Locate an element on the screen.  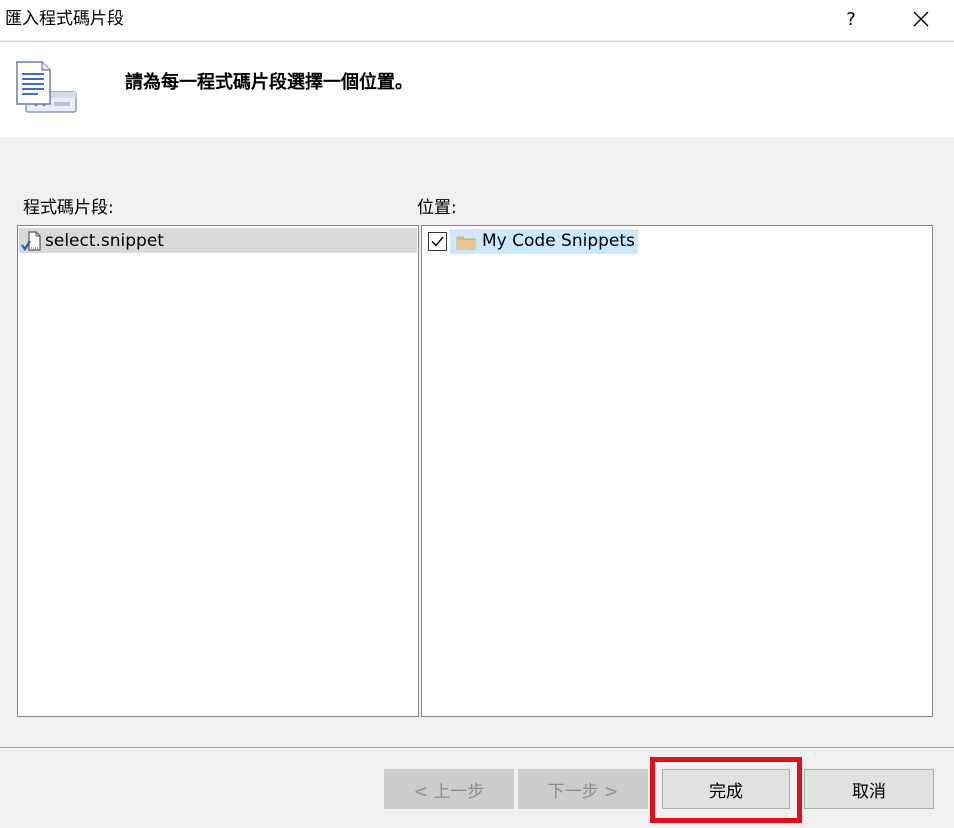
close-button is located at coordinates (921, 19).